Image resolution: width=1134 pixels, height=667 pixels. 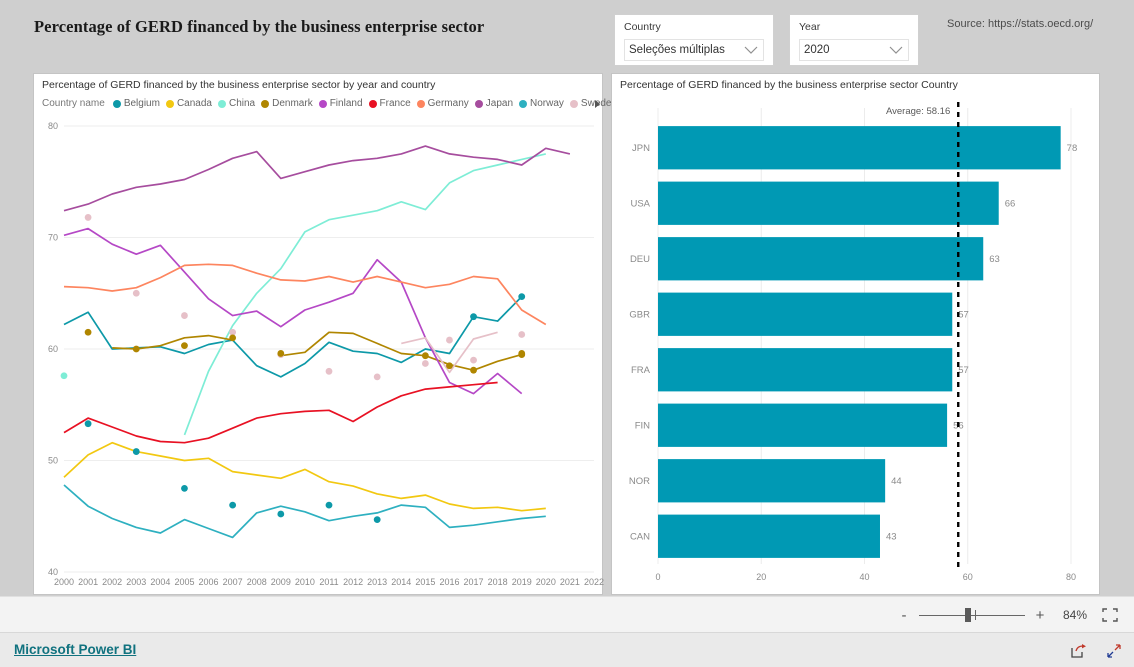 What do you see at coordinates (640, 536) in the screenshot?
I see `bar-category-label: CAN` at bounding box center [640, 536].